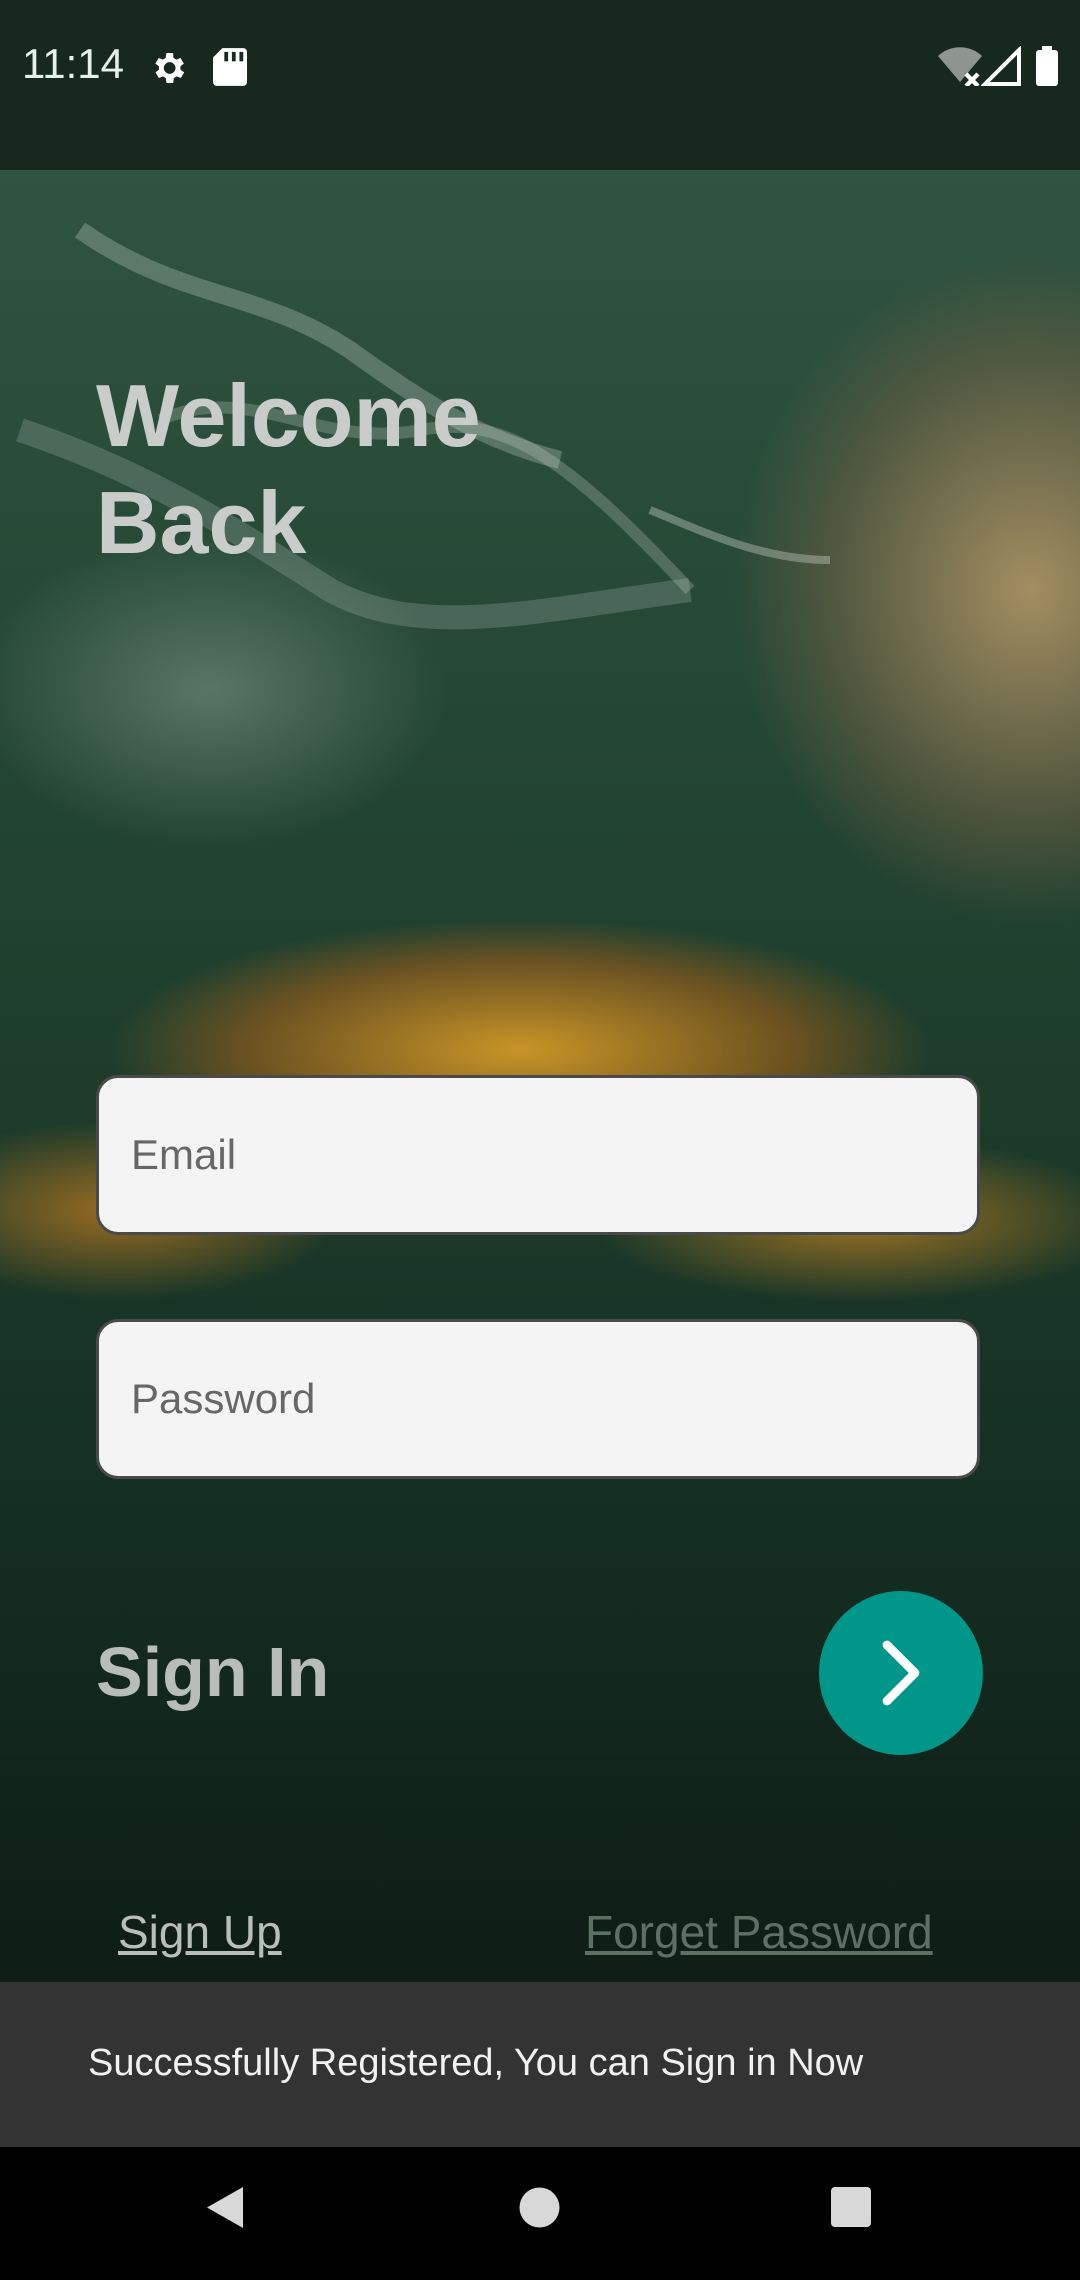 The image size is (1080, 2280). I want to click on welcome-title: Welcome Back, so click(356, 469).